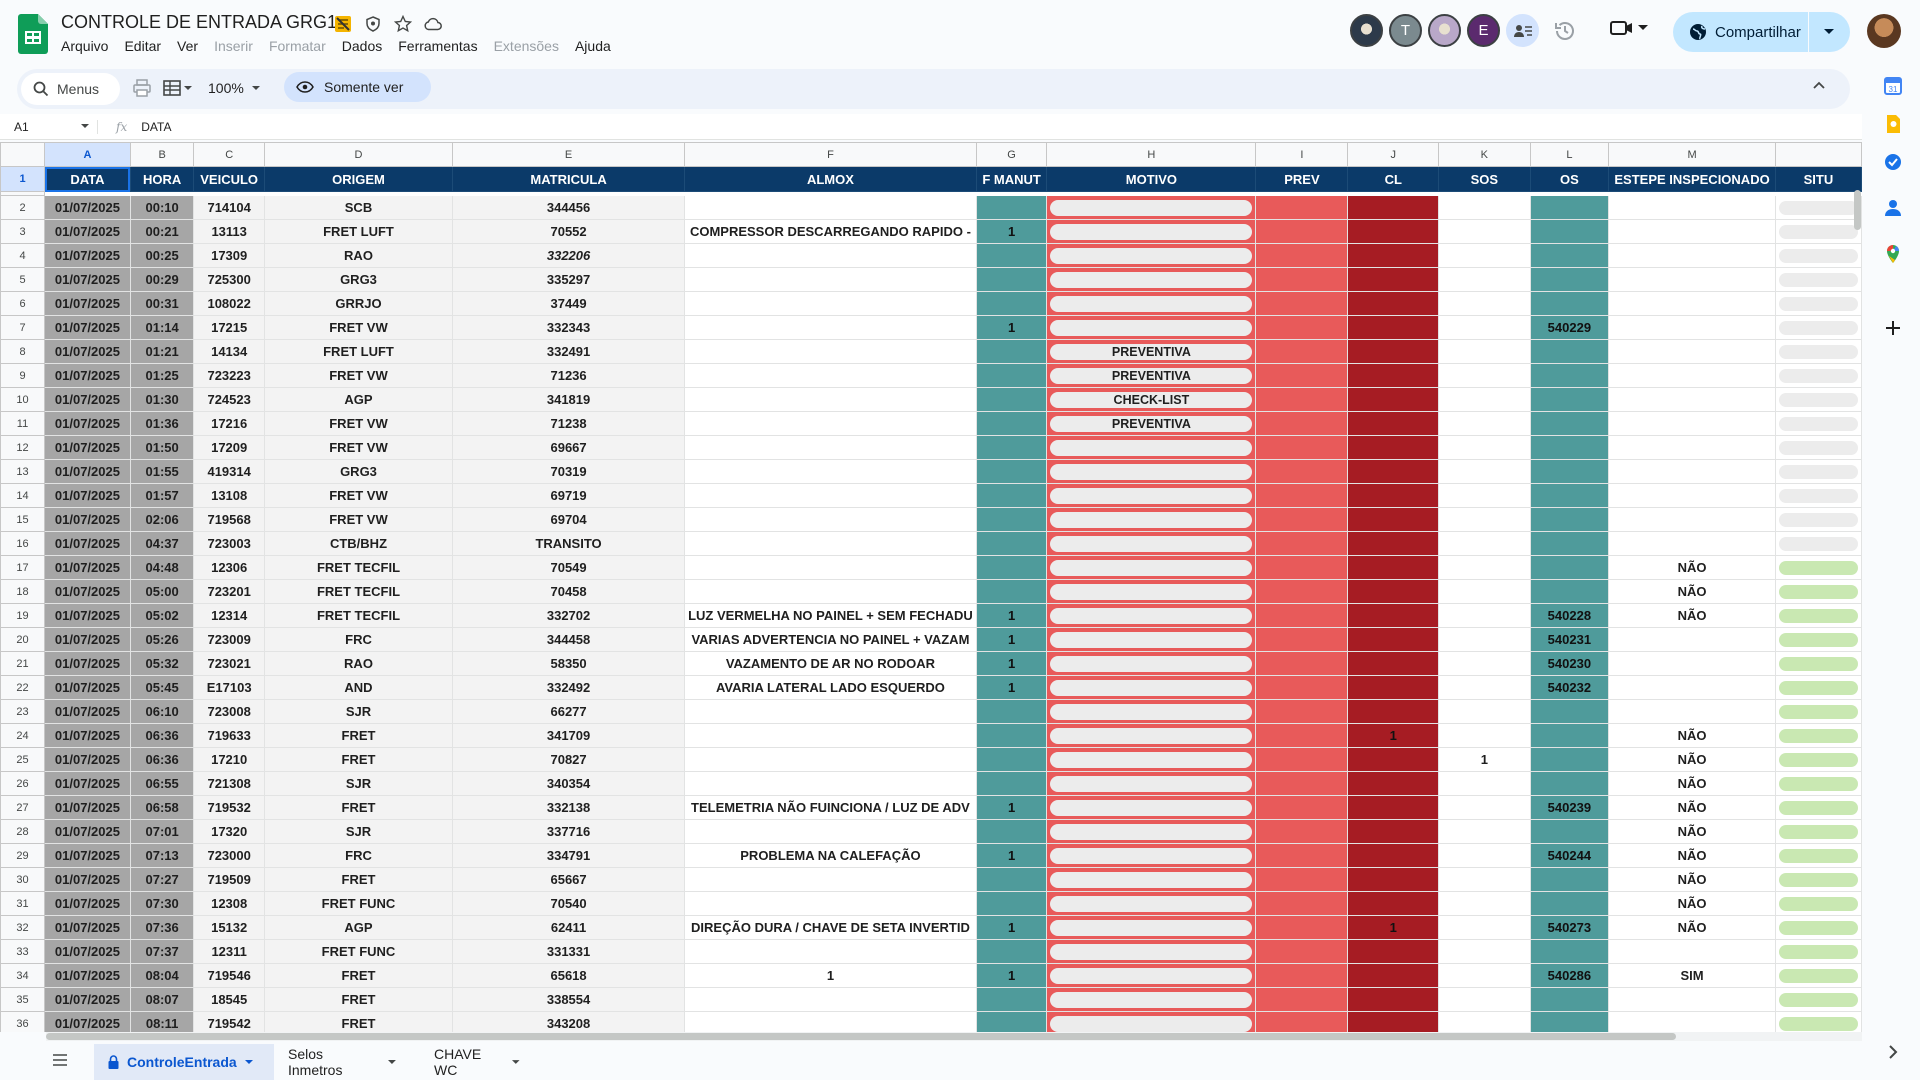 The width and height of the screenshot is (1920, 1080). Describe the element at coordinates (1569, 154) in the screenshot. I see `column-l-header: L` at that location.